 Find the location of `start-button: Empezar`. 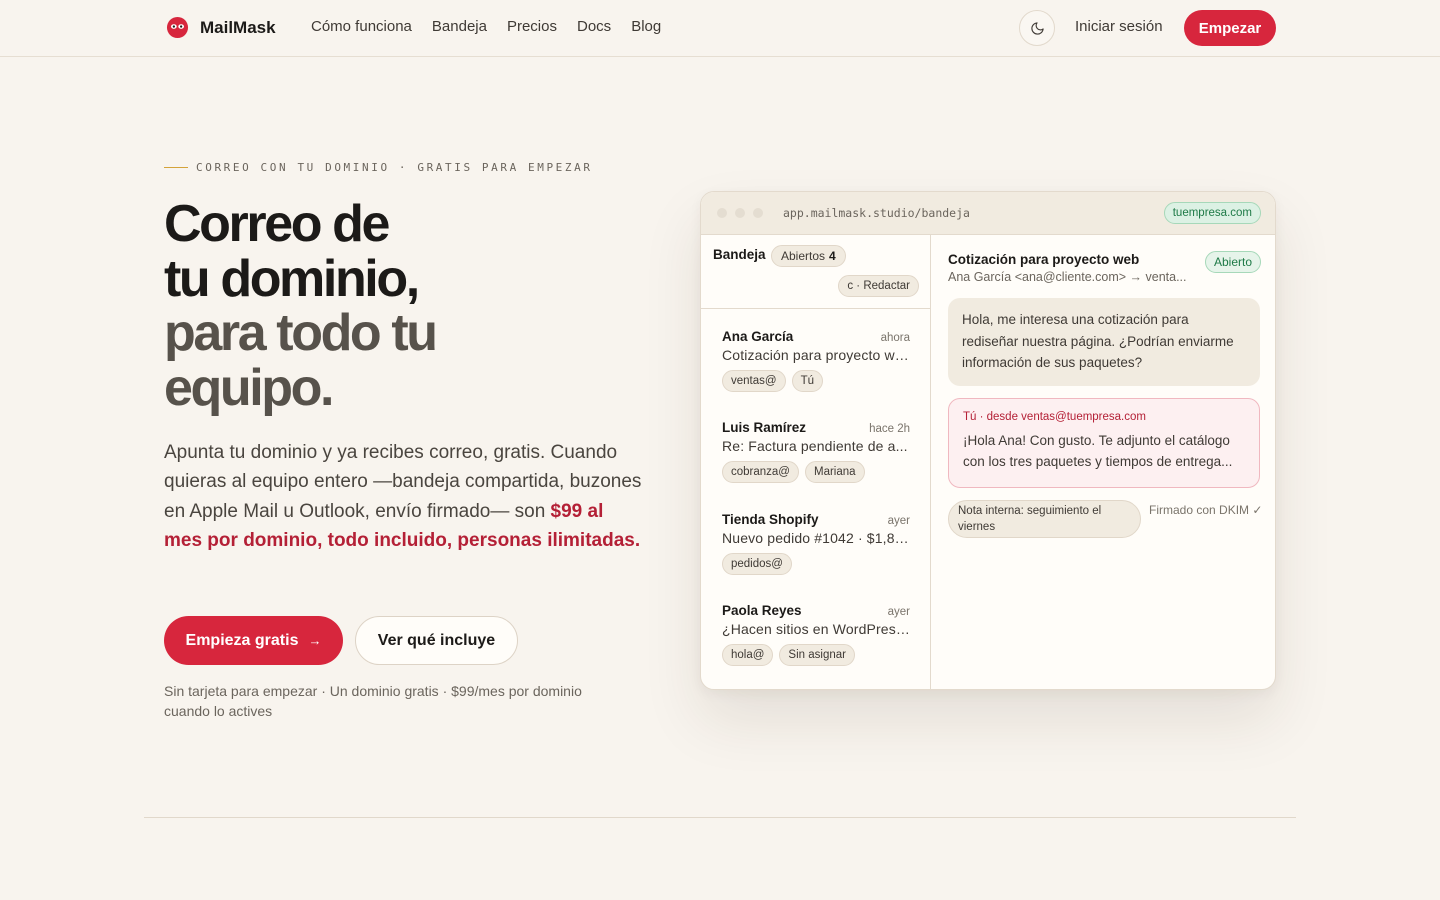

start-button: Empezar is located at coordinates (1230, 28).